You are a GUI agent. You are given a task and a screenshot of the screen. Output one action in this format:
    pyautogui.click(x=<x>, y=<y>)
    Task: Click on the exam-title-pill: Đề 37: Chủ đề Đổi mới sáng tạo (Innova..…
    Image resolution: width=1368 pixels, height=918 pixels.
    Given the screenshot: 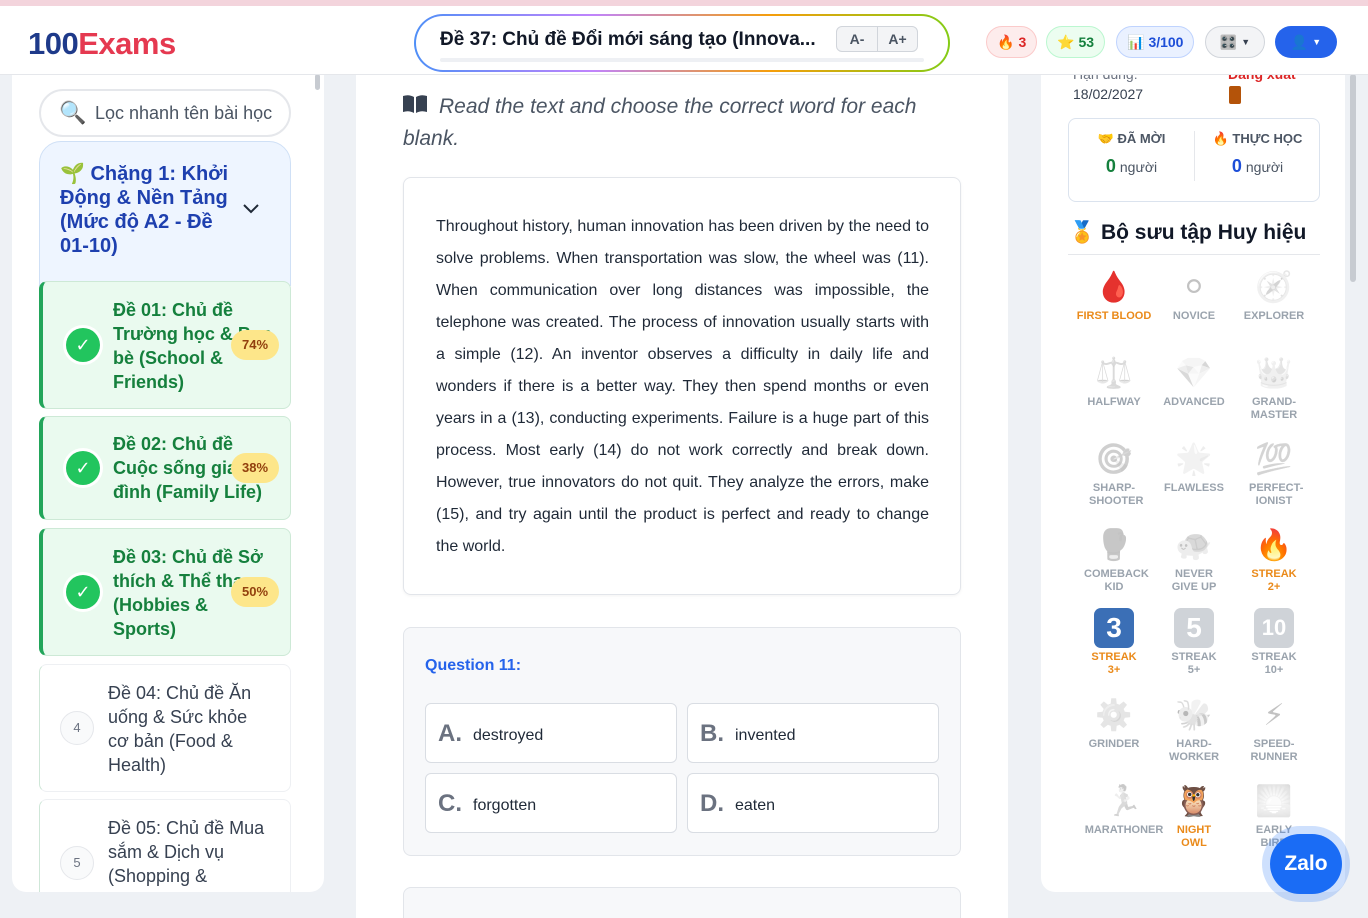 What is the action you would take?
    pyautogui.click(x=682, y=43)
    